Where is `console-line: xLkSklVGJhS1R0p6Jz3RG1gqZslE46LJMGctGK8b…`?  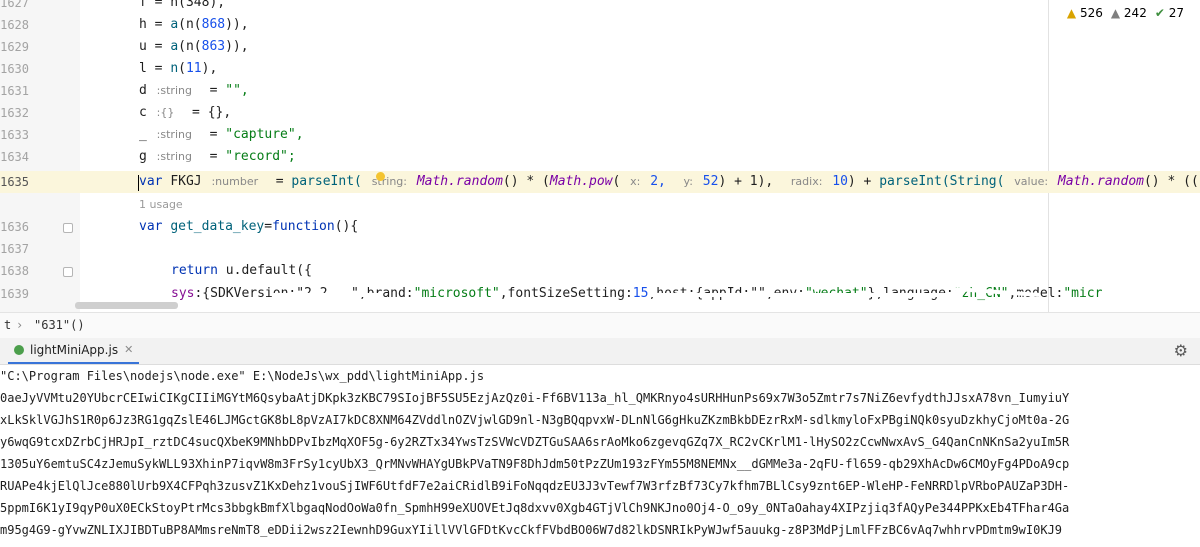 console-line: xLkSklVGJhS1R0p6Jz3RG1gqZslE46LJMGctGK8b… is located at coordinates (535, 420).